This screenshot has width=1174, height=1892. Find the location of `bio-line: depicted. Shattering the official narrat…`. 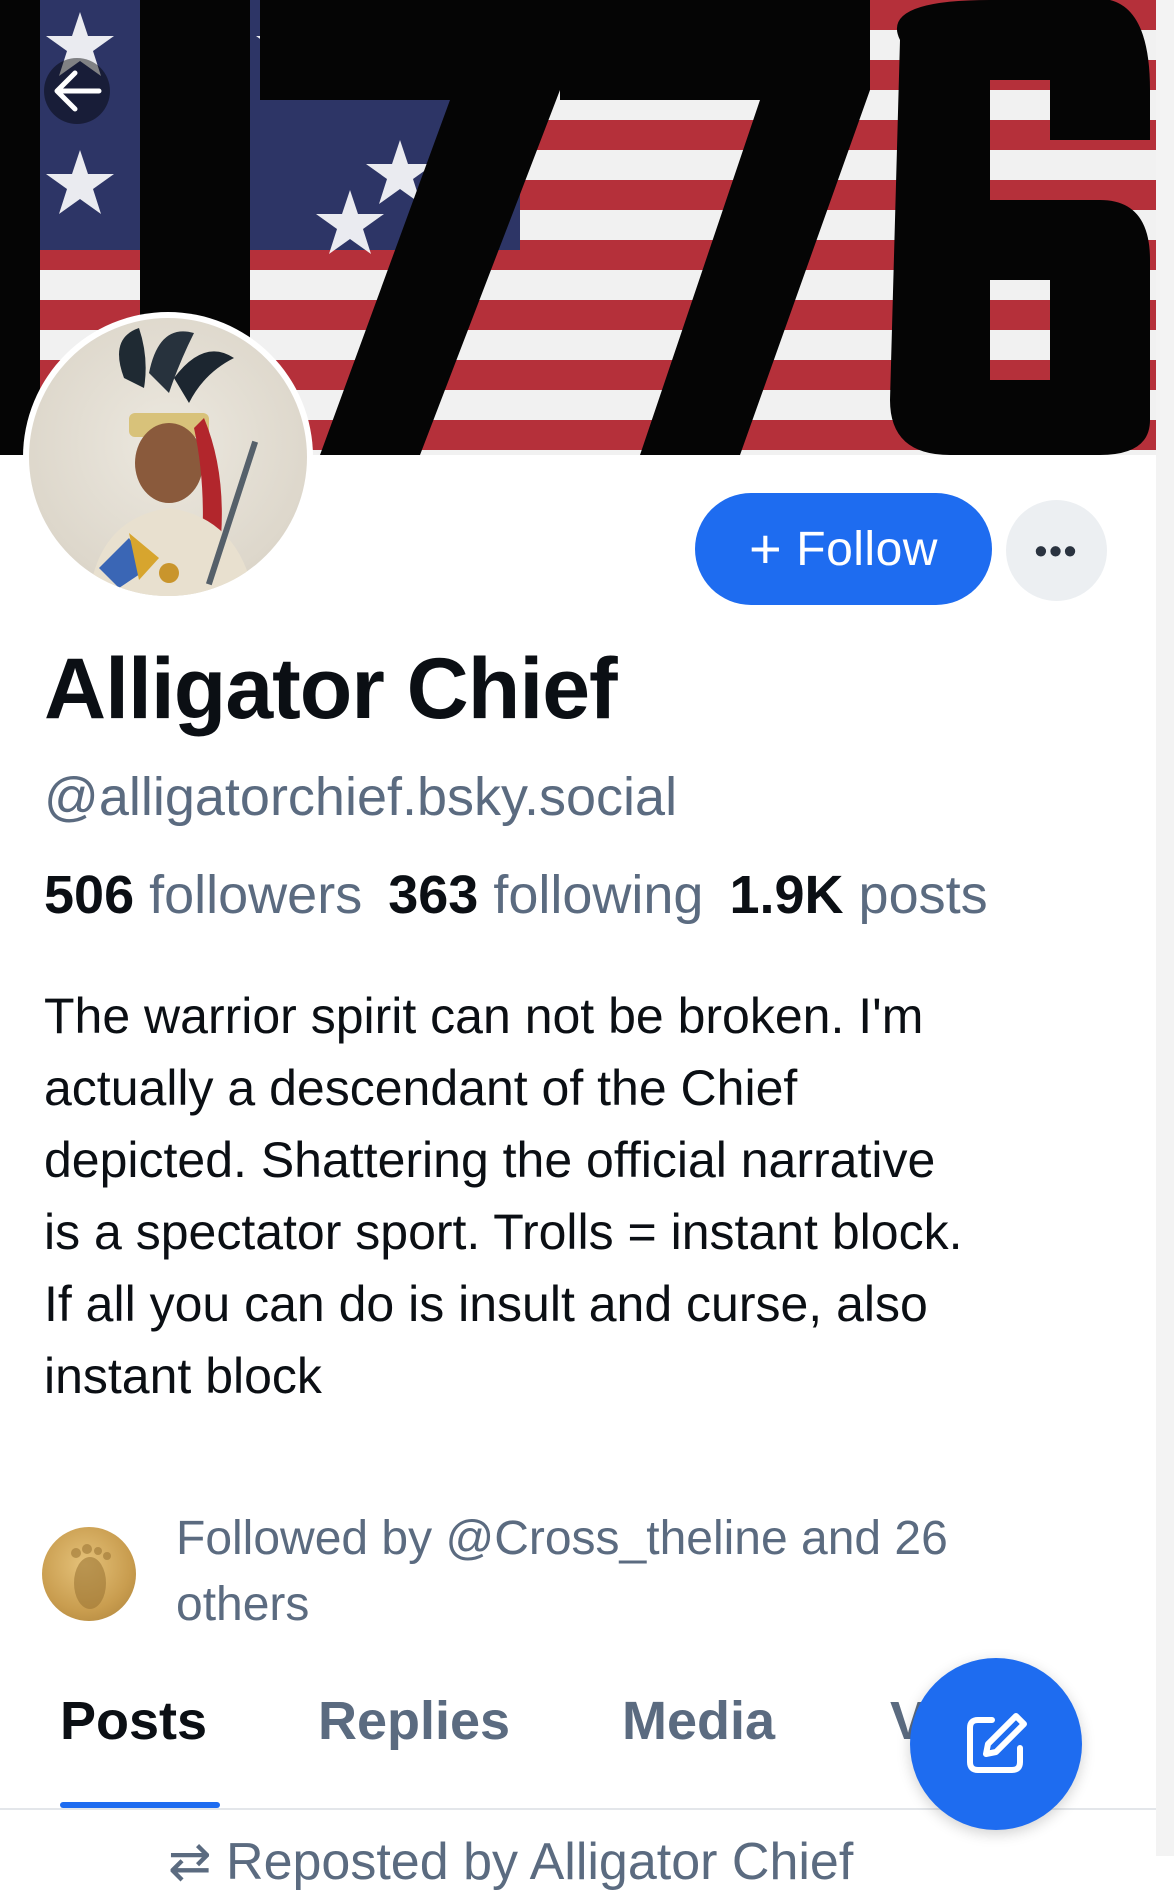

bio-line: depicted. Shattering the official narrat… is located at coordinates (490, 1160).